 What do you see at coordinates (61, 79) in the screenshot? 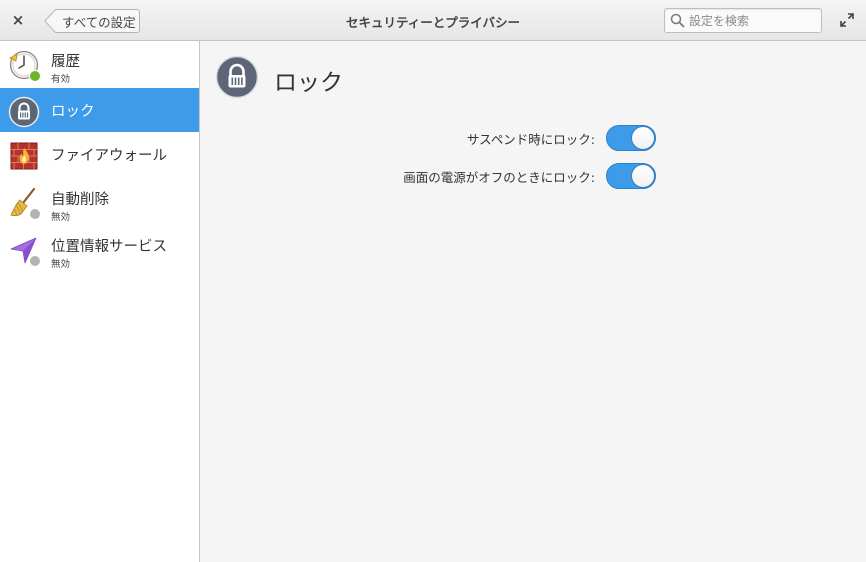
I see `sidebar-item-status: 有効` at bounding box center [61, 79].